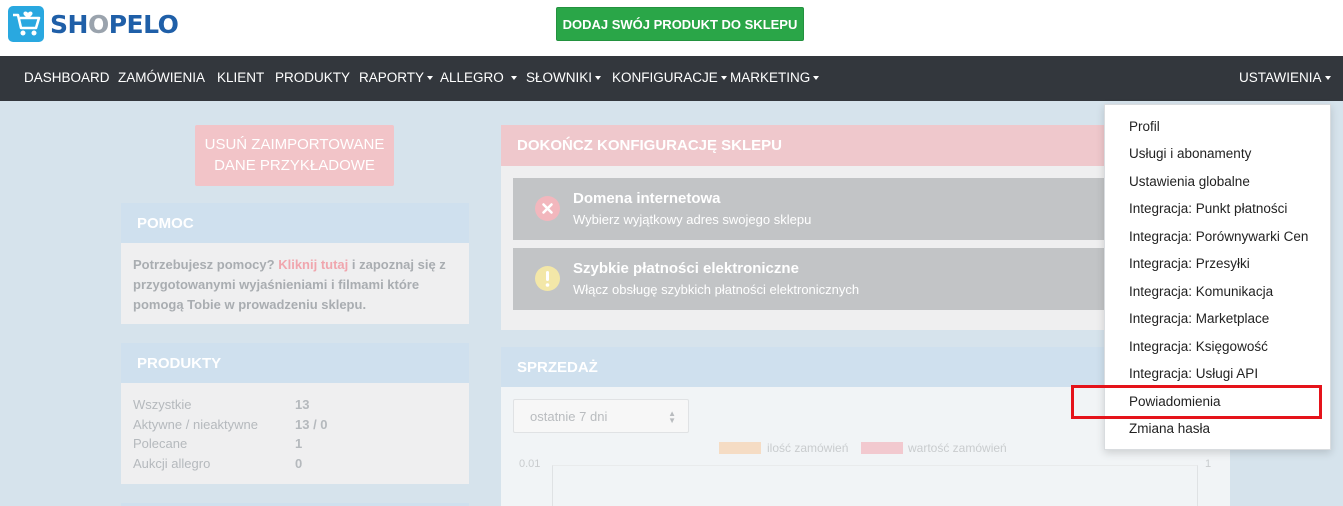  I want to click on help-panel-title: POMOC, so click(295, 223).